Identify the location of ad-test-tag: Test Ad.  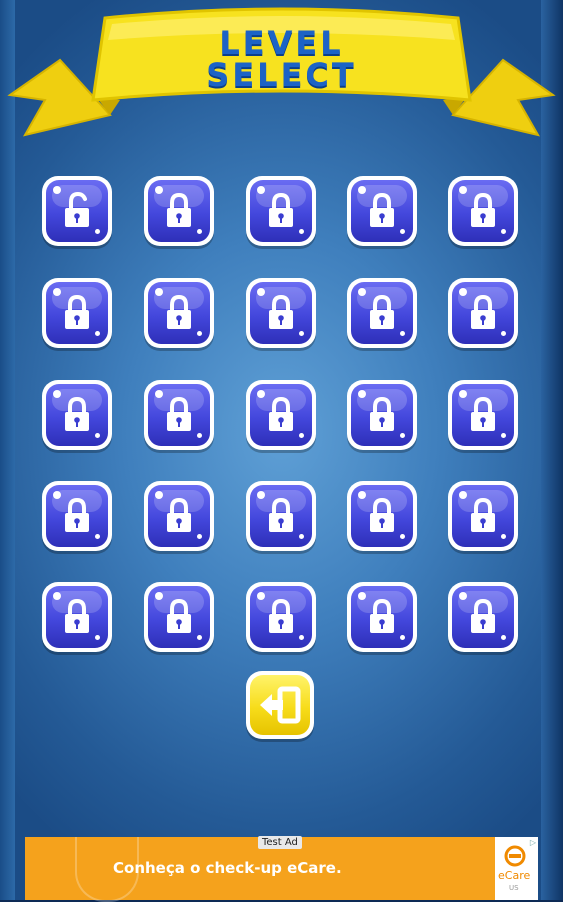
(280, 842).